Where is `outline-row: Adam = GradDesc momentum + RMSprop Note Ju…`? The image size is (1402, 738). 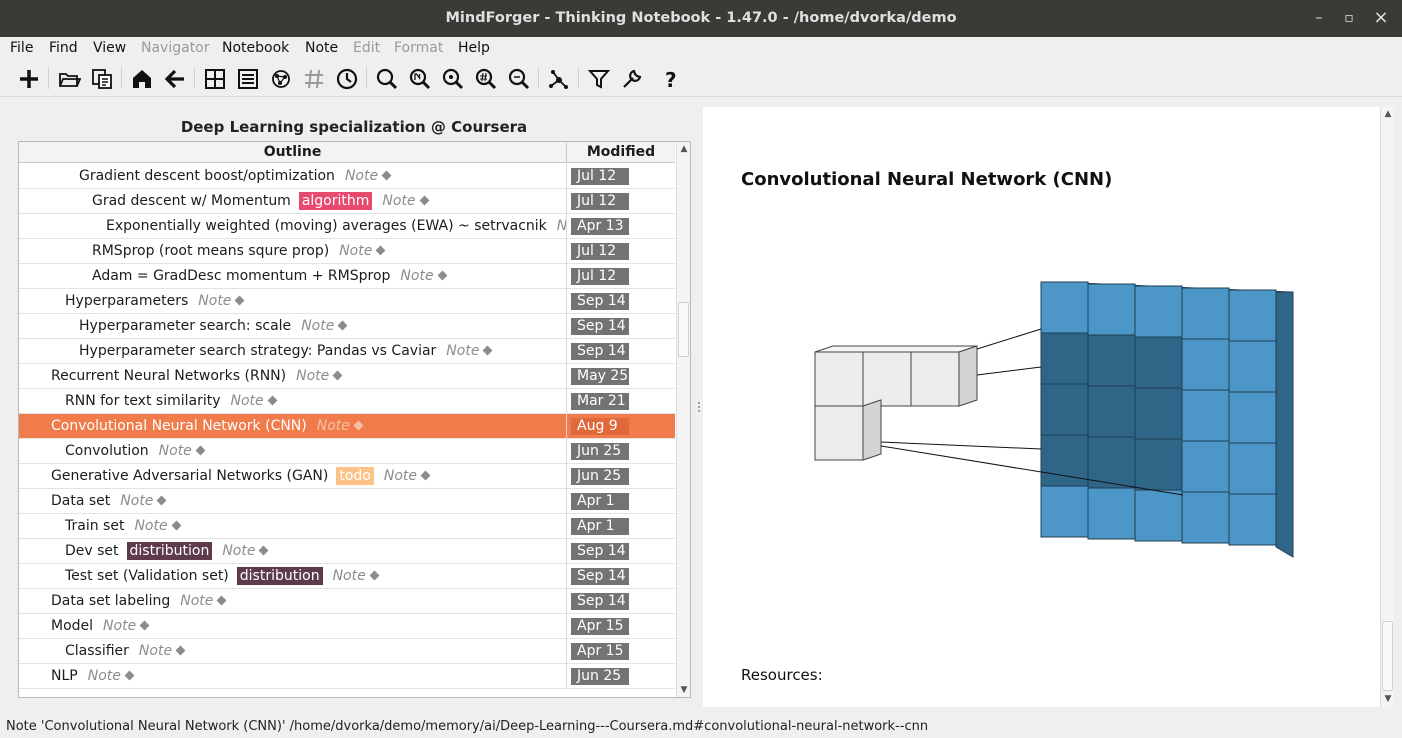
outline-row: Adam = GradDesc momentum + RMSprop Note Ju… is located at coordinates (347, 276).